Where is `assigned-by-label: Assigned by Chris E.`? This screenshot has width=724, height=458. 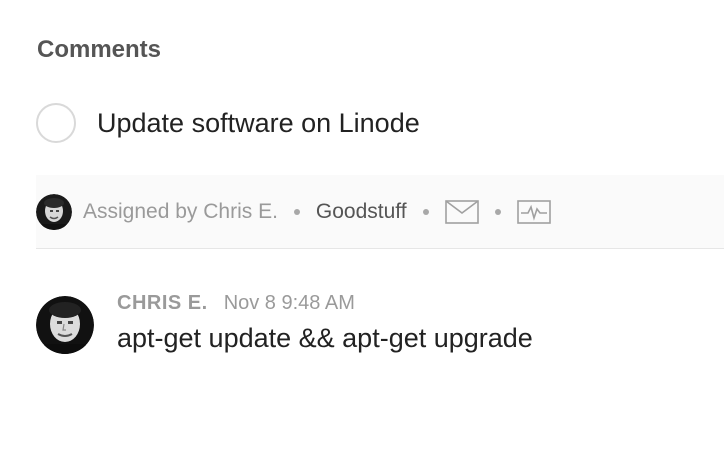 assigned-by-label: Assigned by Chris E. is located at coordinates (180, 211).